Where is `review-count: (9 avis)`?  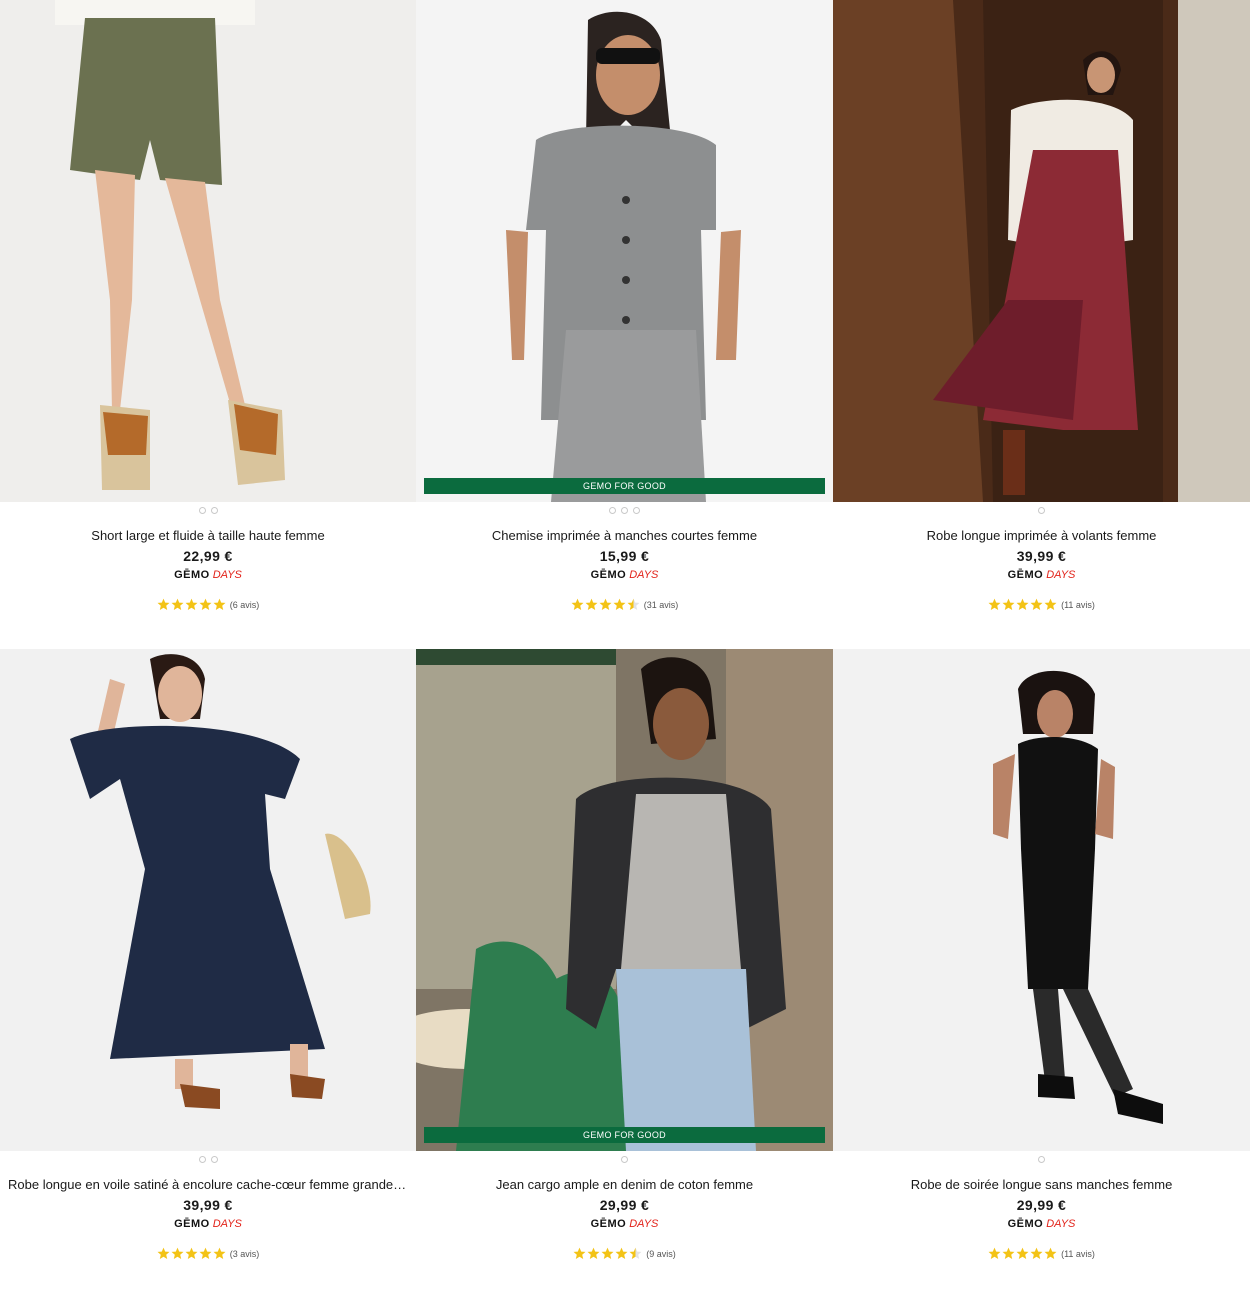
review-count: (9 avis) is located at coordinates (661, 1253).